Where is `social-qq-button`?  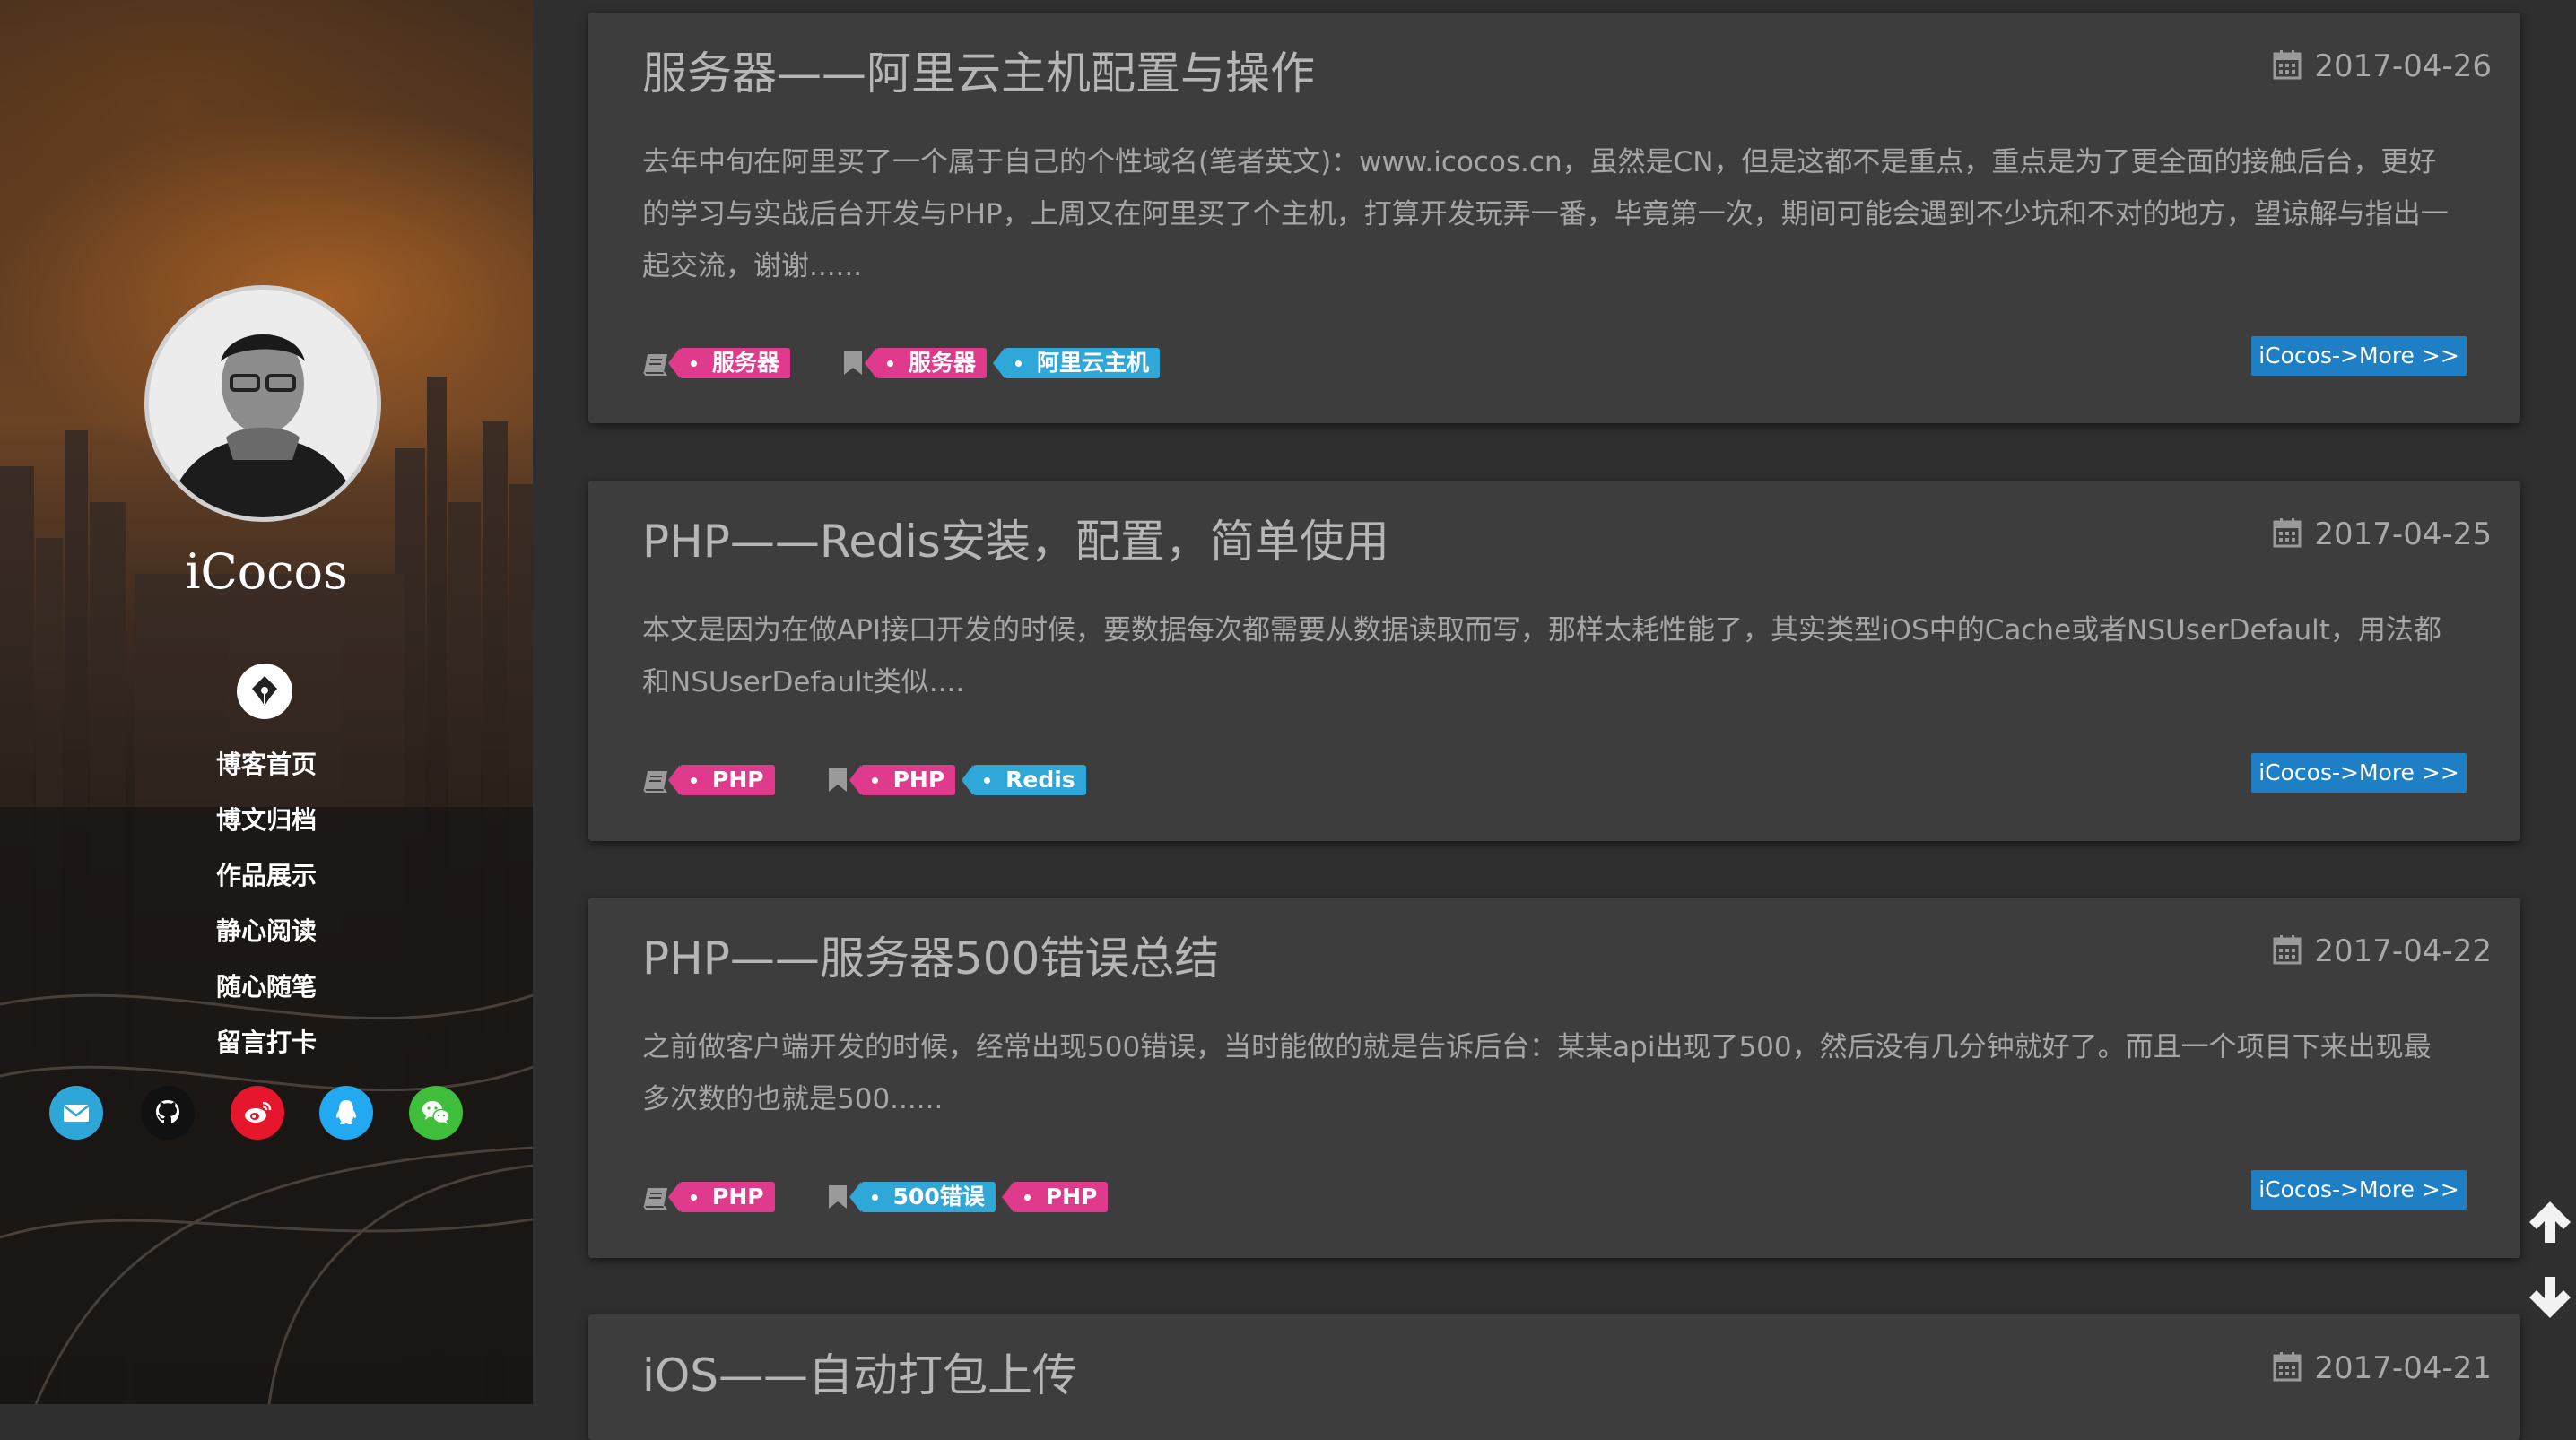
social-qq-button is located at coordinates (346, 1113).